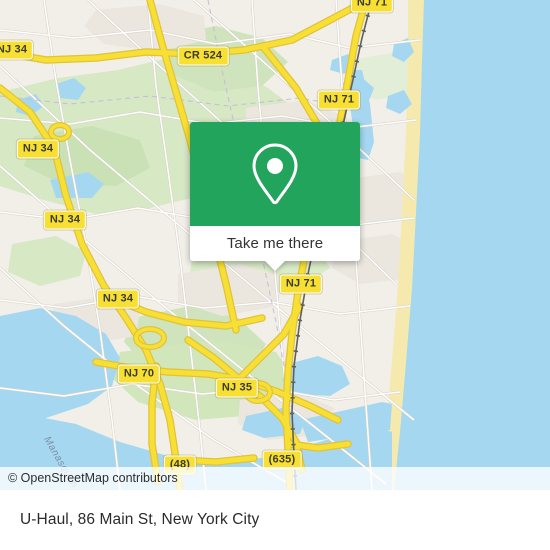  I want to click on popup-footer: Take me there, so click(275, 243).